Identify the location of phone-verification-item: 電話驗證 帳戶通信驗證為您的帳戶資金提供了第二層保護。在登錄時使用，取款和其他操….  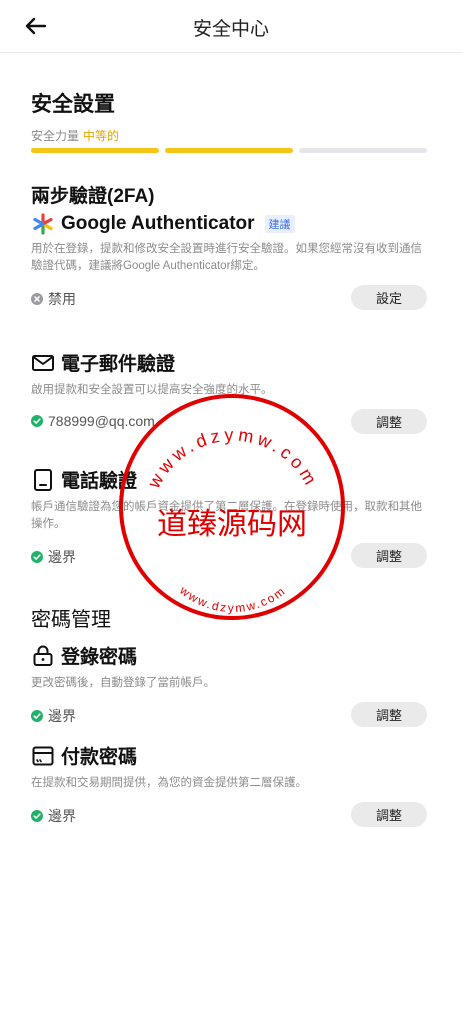
(229, 517).